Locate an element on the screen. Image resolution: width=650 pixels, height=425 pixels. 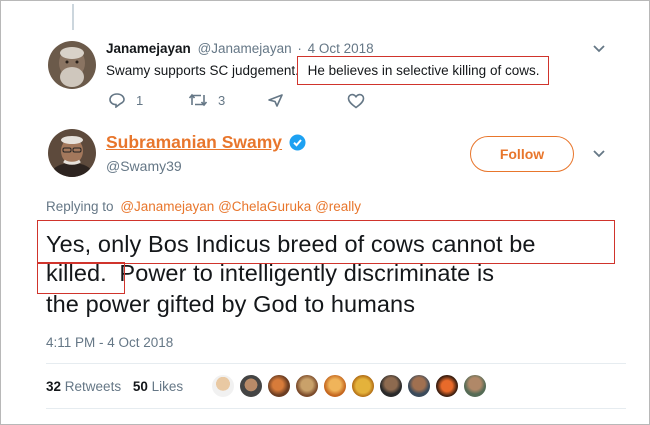
likes-stat: 50 Likes is located at coordinates (158, 386).